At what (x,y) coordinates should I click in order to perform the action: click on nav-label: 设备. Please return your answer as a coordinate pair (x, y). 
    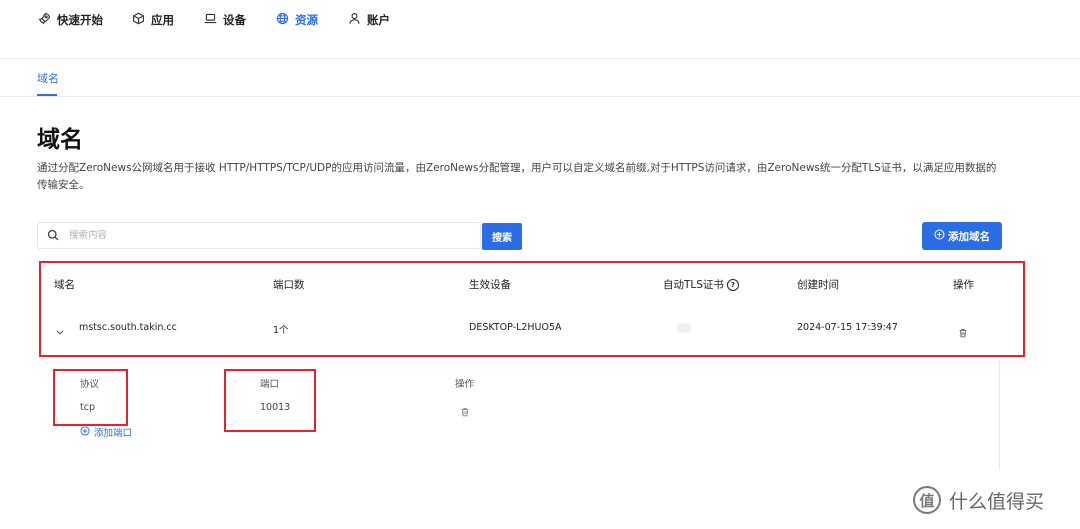
    Looking at the image, I should click on (234, 20).